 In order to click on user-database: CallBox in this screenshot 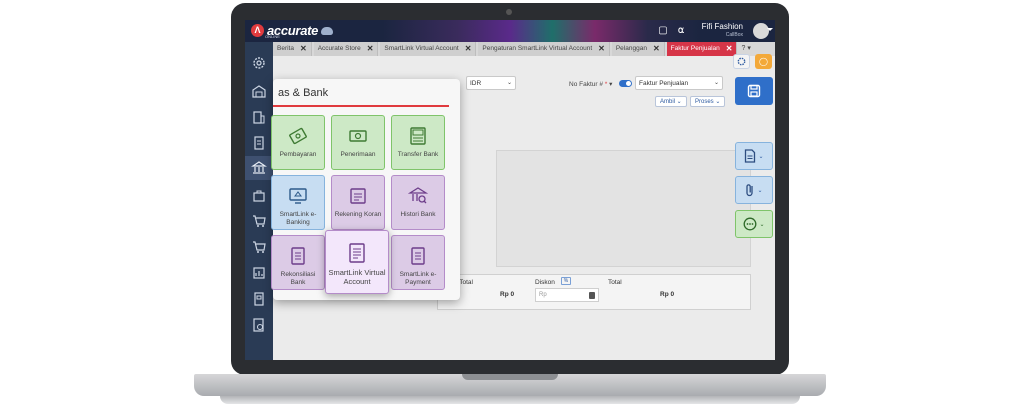, I will do `click(734, 35)`.